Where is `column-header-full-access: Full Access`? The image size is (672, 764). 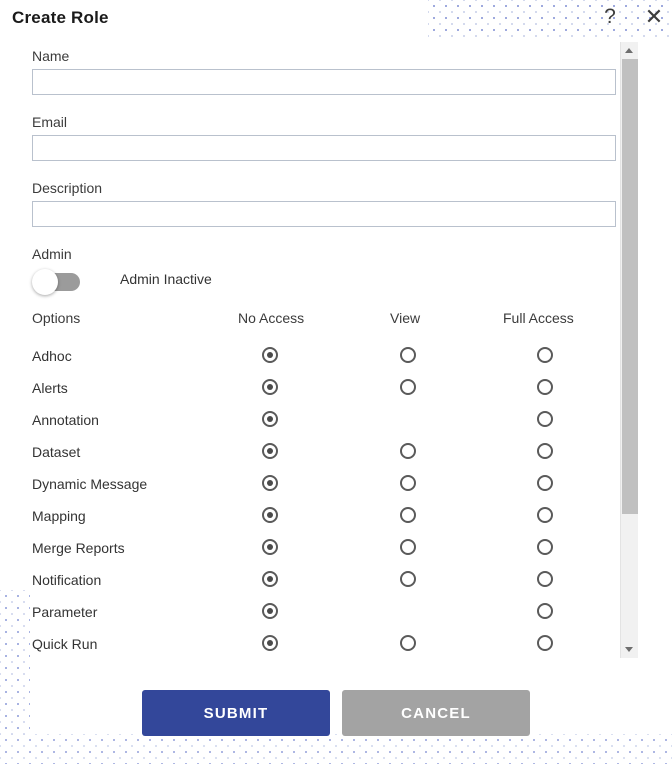
column-header-full-access: Full Access is located at coordinates (538, 318).